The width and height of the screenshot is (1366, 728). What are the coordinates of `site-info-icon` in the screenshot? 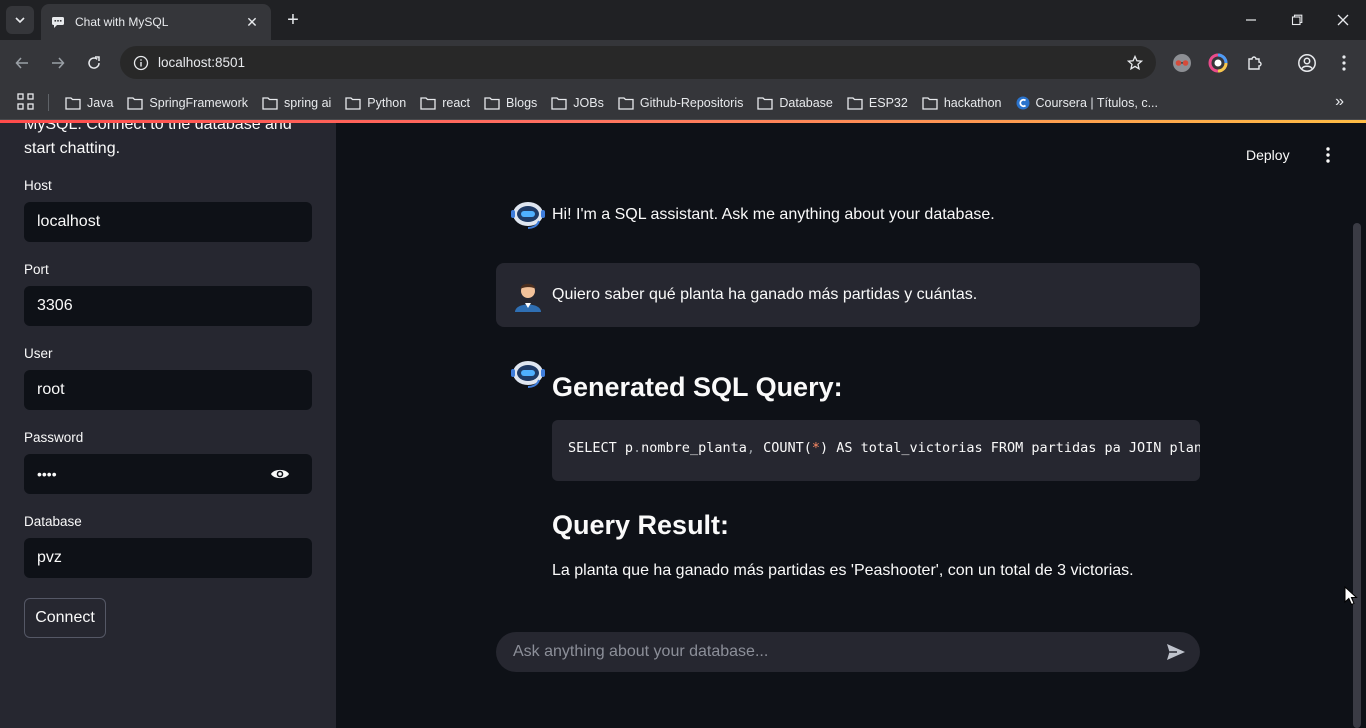 It's located at (141, 63).